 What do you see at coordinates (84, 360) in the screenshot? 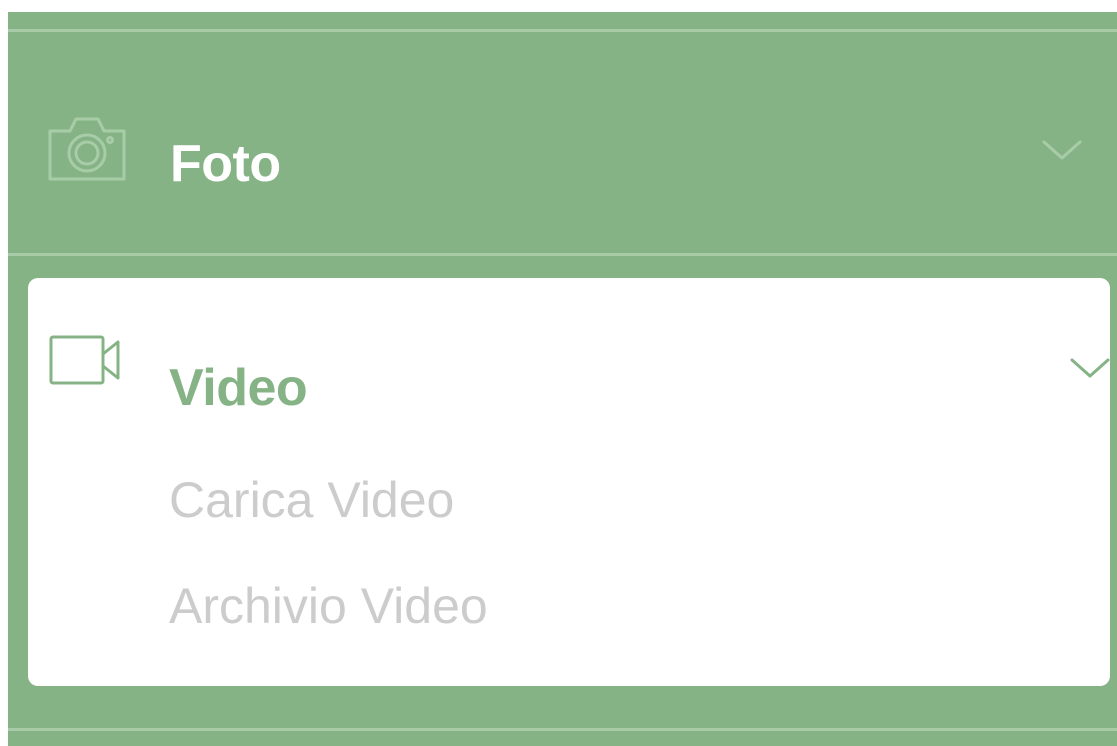
I see `video-camera-icon` at bounding box center [84, 360].